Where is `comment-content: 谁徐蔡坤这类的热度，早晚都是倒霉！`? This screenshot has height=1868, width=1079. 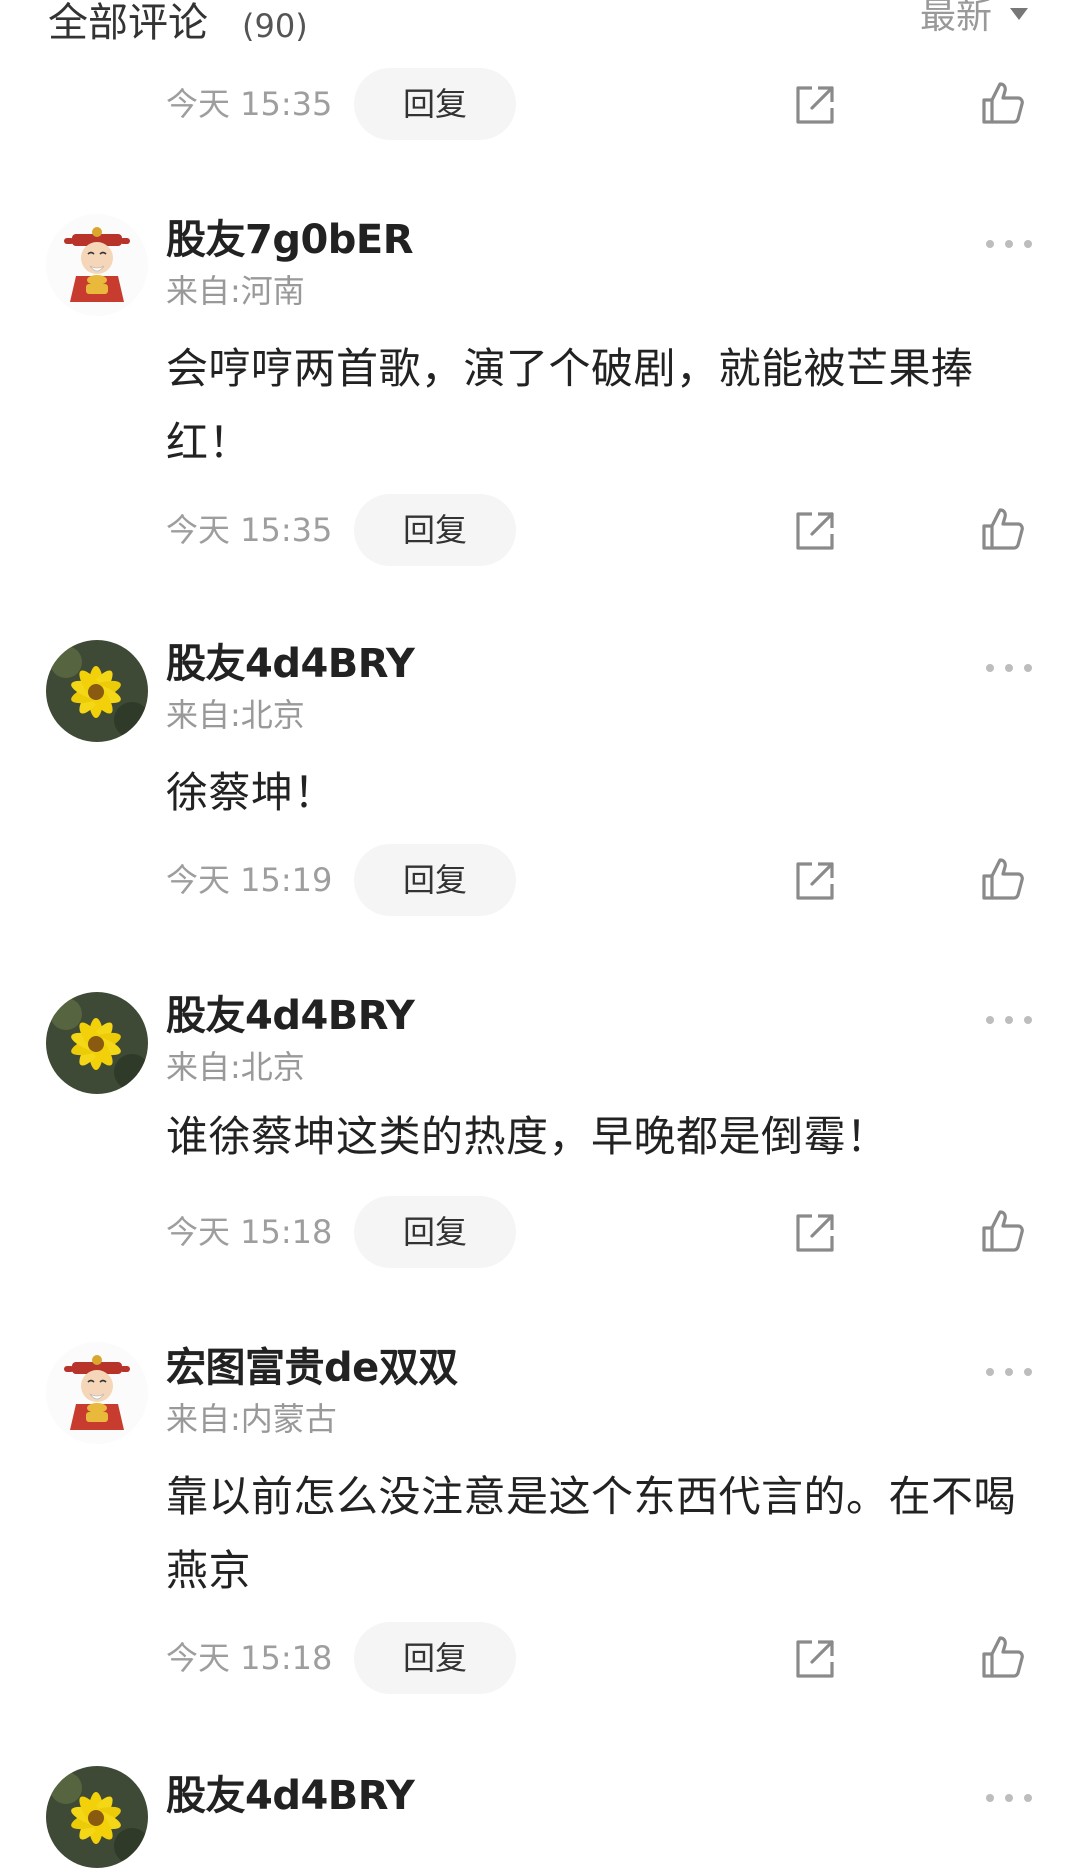 comment-content: 谁徐蔡坤这类的热度，早晚都是倒霉！ is located at coordinates (527, 1136).